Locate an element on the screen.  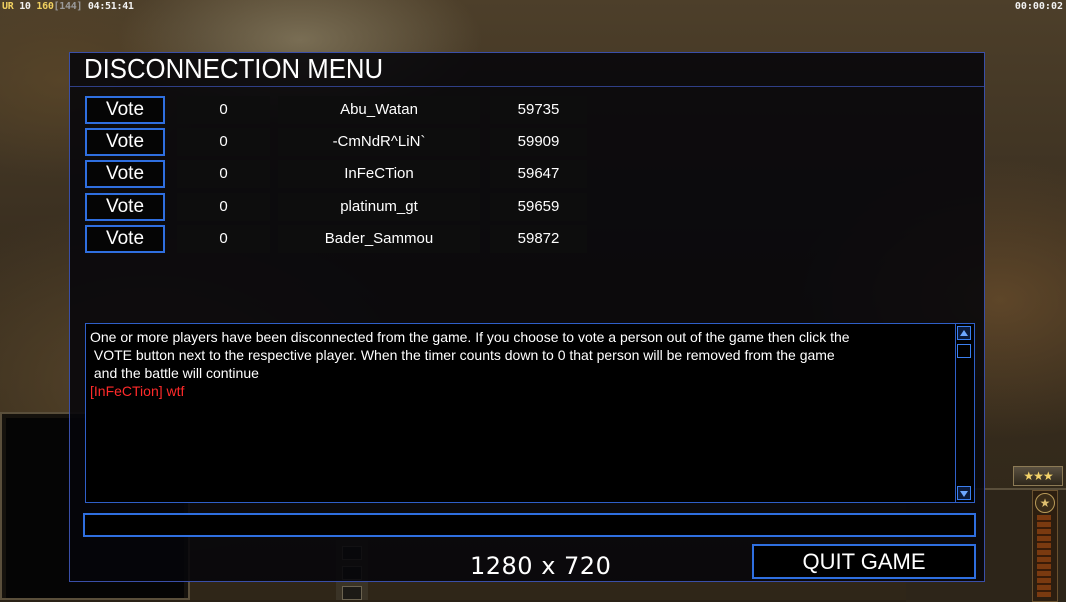
game-timer: 00:00:02 is located at coordinates (1038, 6).